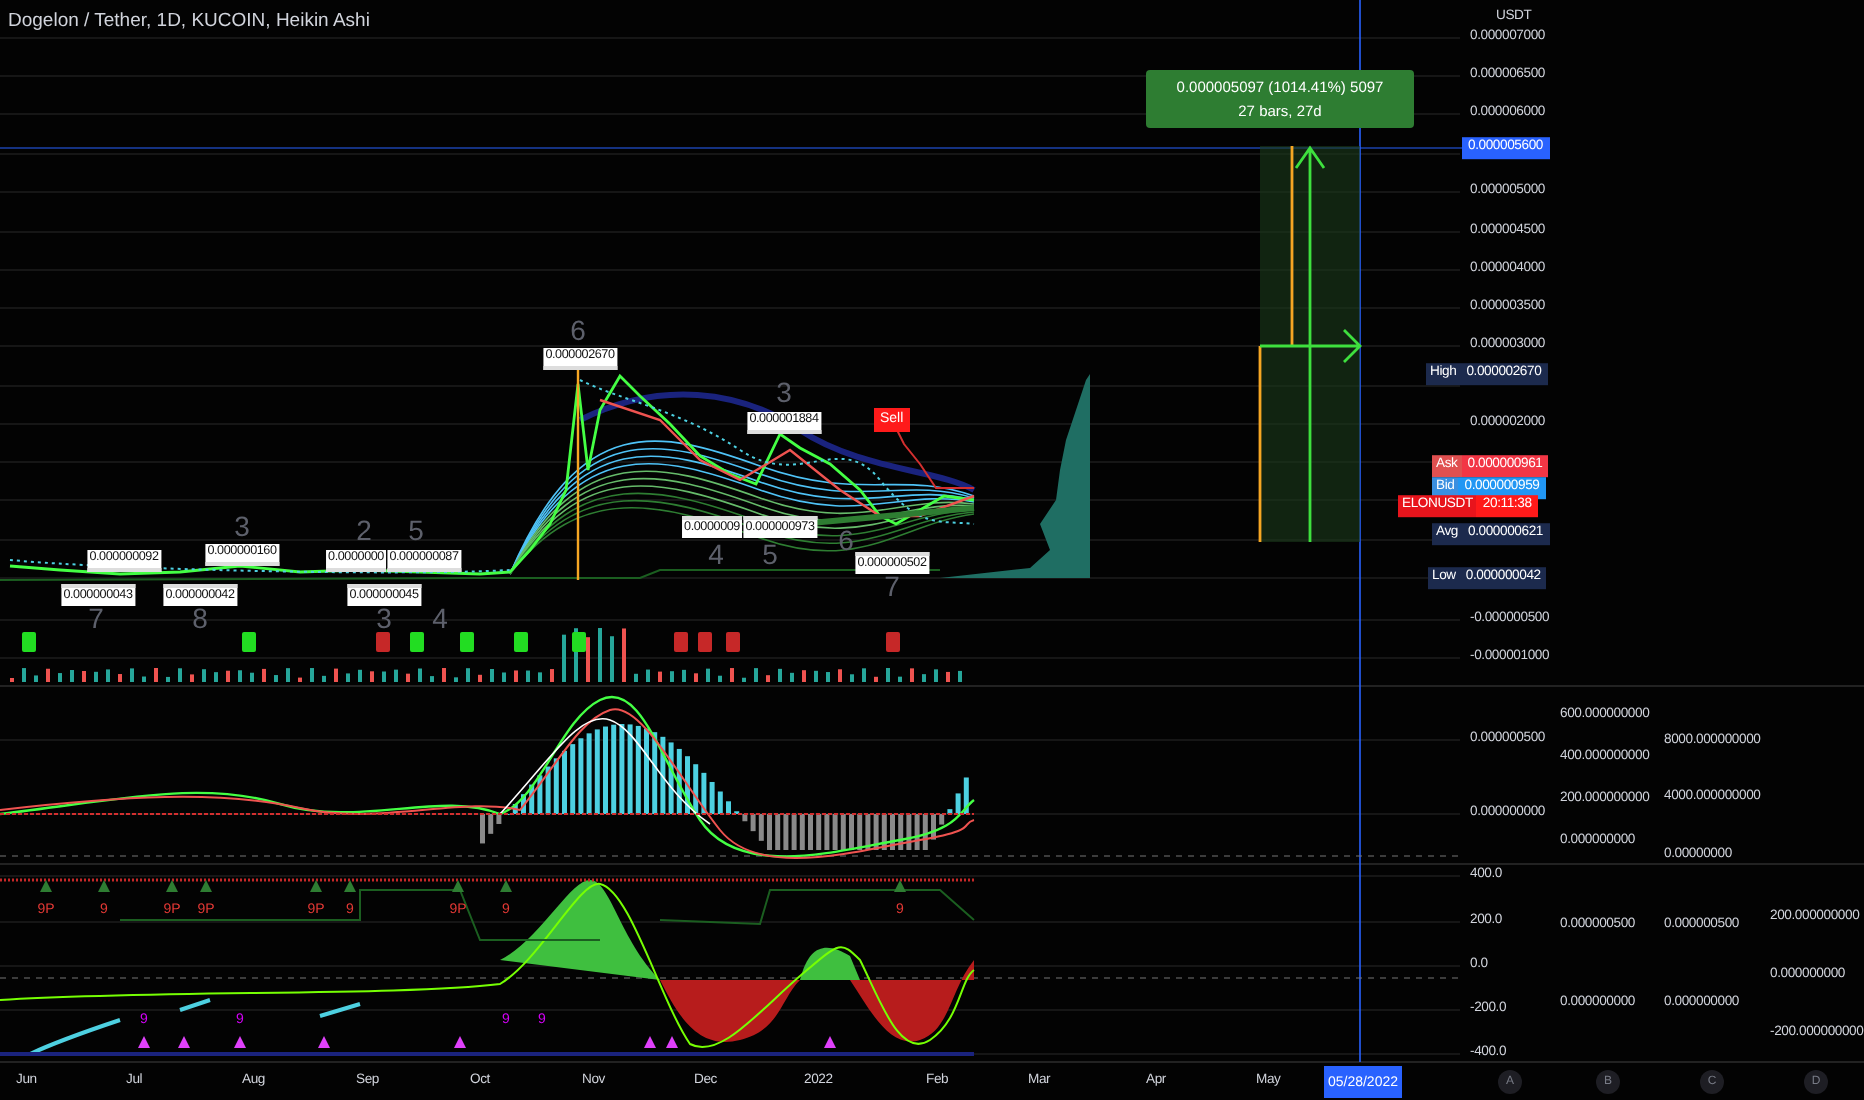  I want to click on wave-number: 8, so click(200, 618).